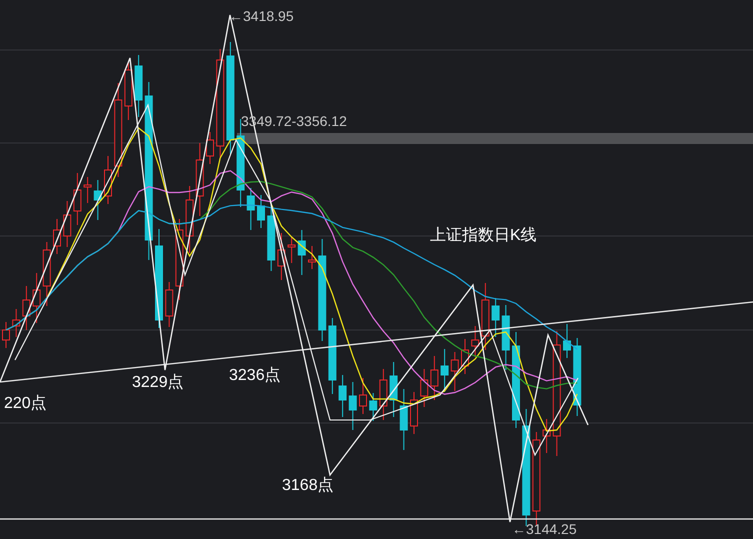 This screenshot has height=539, width=753. What do you see at coordinates (483, 235) in the screenshot?
I see `chart-title: 上证指数日K线` at bounding box center [483, 235].